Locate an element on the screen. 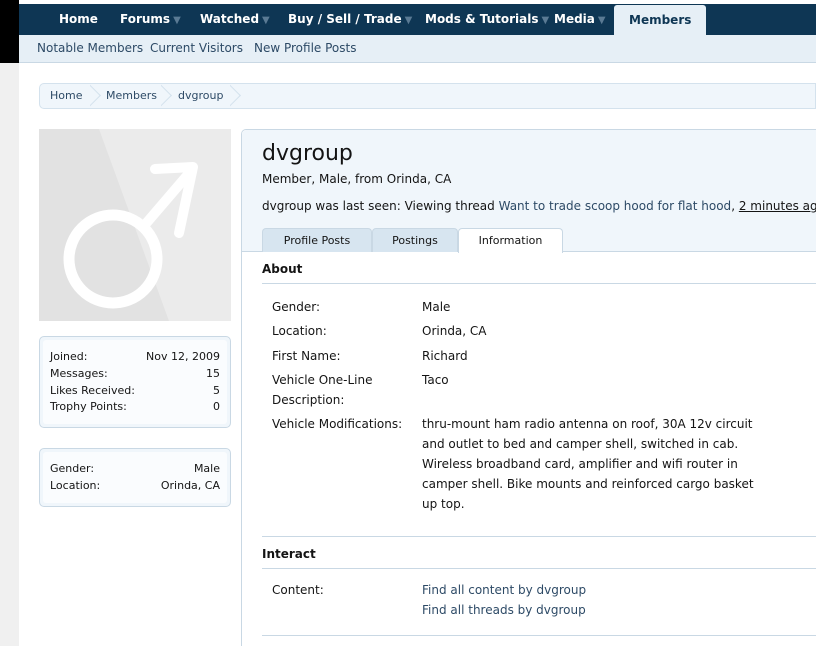  tab-postings: Postings is located at coordinates (415, 240).